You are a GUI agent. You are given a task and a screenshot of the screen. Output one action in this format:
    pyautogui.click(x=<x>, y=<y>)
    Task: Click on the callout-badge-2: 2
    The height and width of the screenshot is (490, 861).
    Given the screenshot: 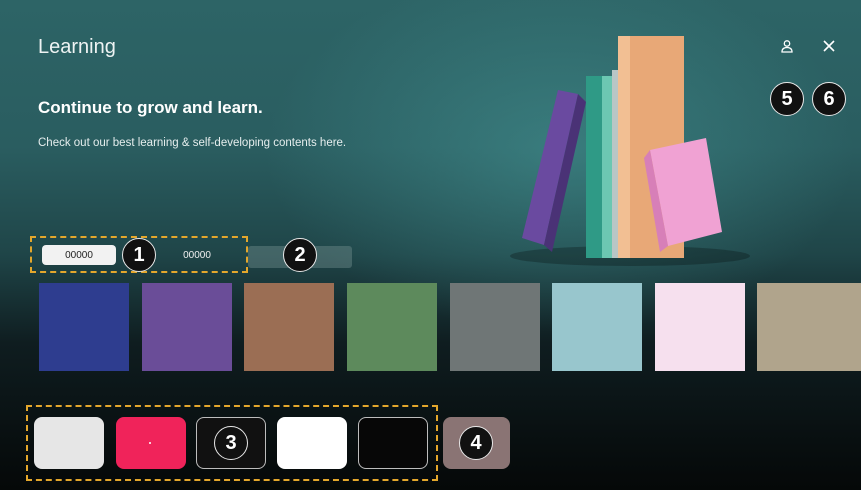 What is the action you would take?
    pyautogui.click(x=300, y=255)
    